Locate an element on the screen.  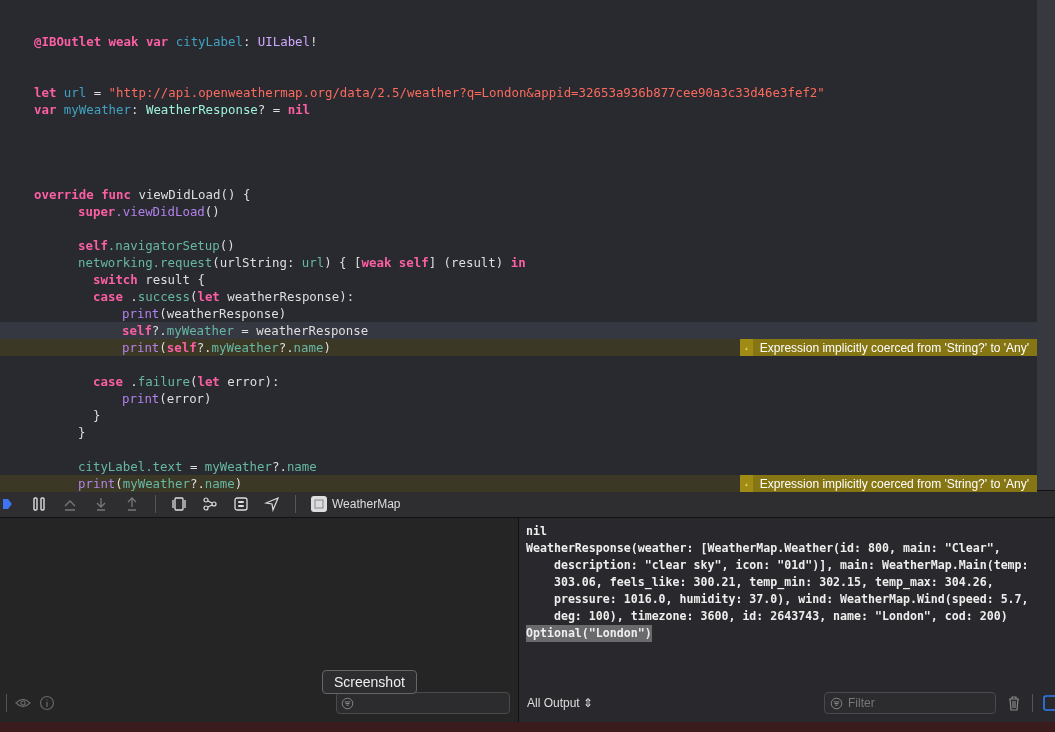
tooltip: Screenshot is located at coordinates (369, 682).